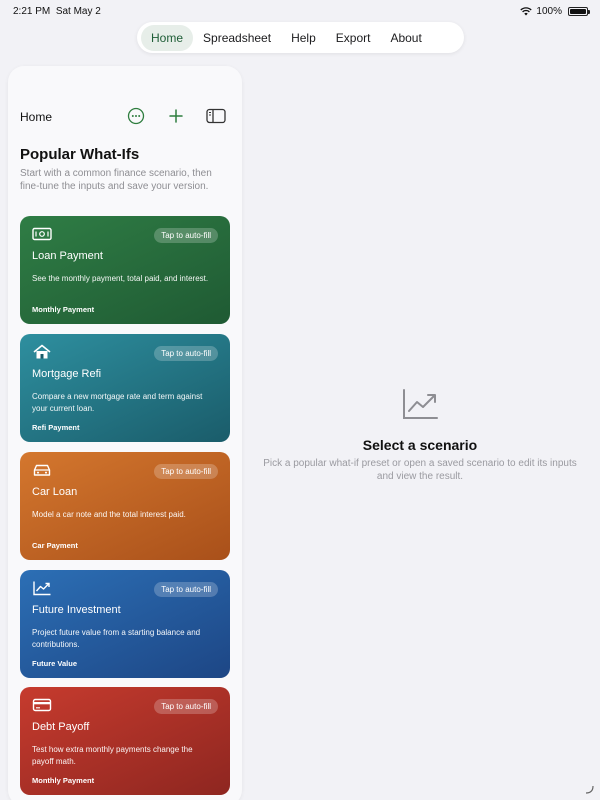 This screenshot has height=800, width=600. What do you see at coordinates (42, 234) in the screenshot?
I see `money-icon` at bounding box center [42, 234].